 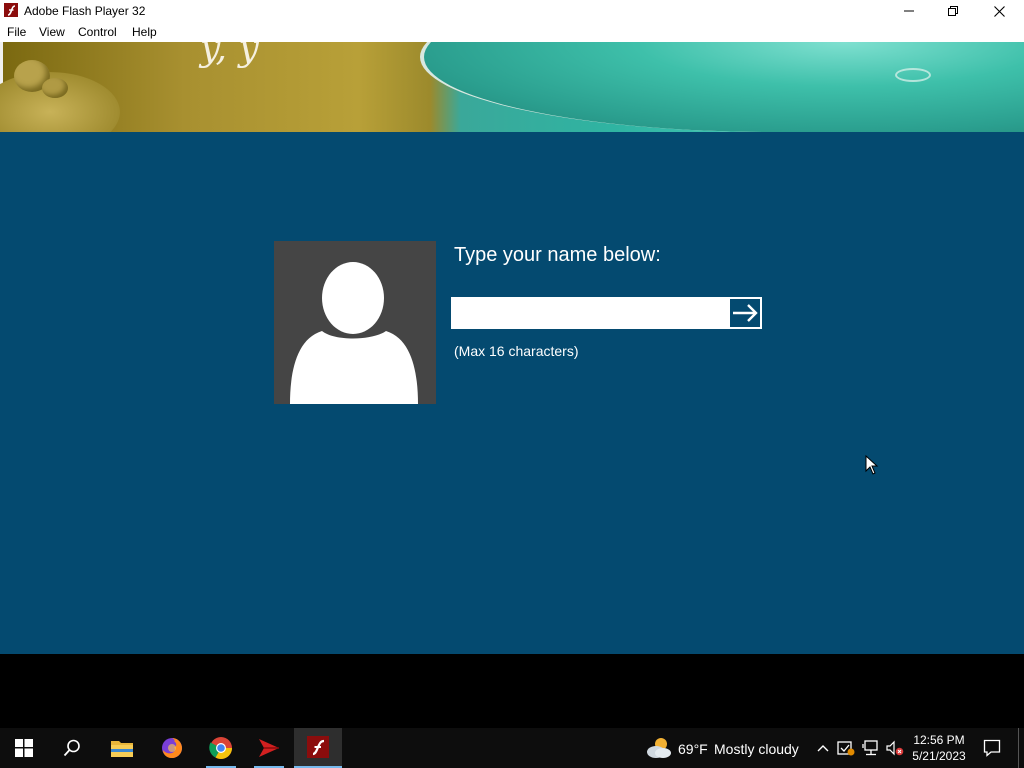 I want to click on notification-center-button, so click(x=992, y=748).